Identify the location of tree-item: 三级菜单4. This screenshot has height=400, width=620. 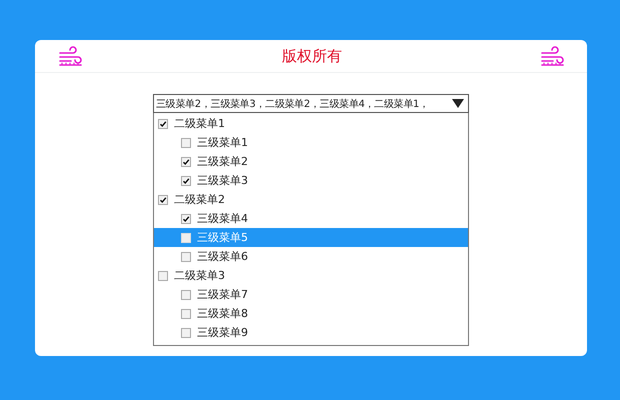
(311, 218).